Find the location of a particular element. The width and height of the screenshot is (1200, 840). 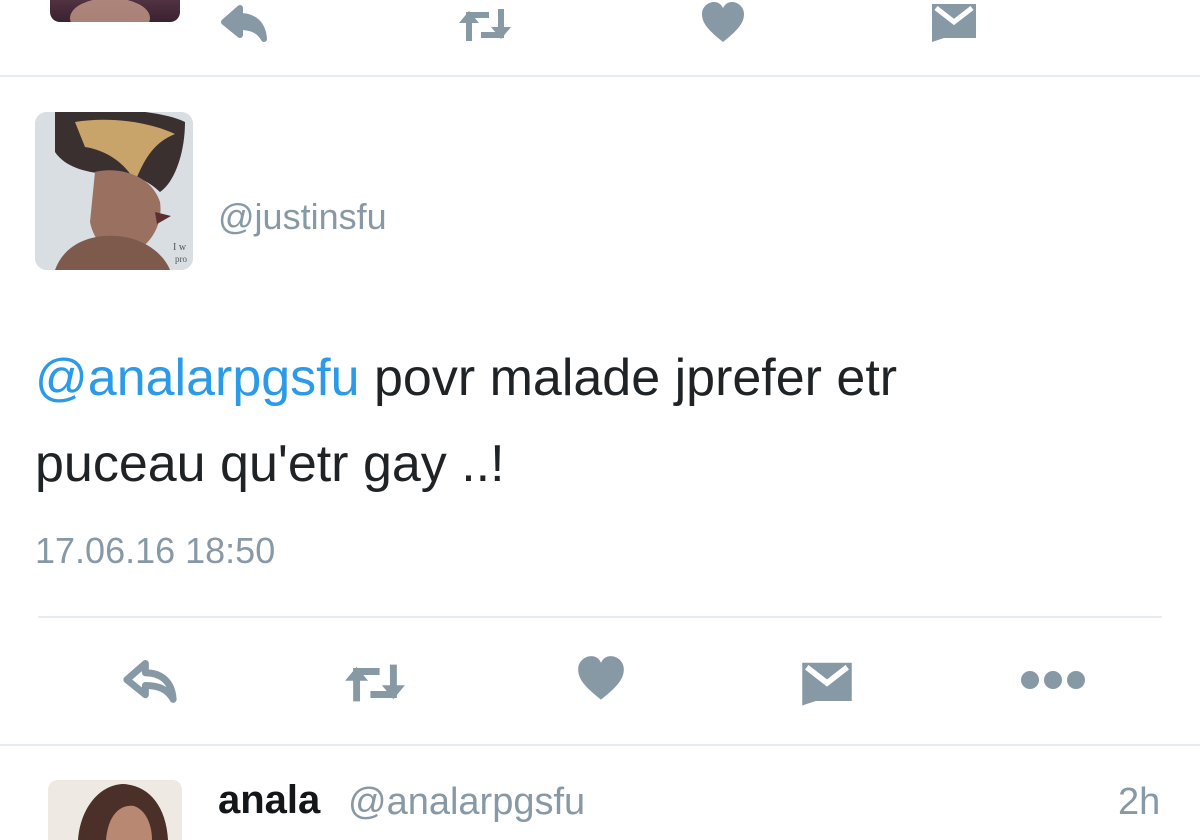

tweet-age: 2h is located at coordinates (1139, 802).